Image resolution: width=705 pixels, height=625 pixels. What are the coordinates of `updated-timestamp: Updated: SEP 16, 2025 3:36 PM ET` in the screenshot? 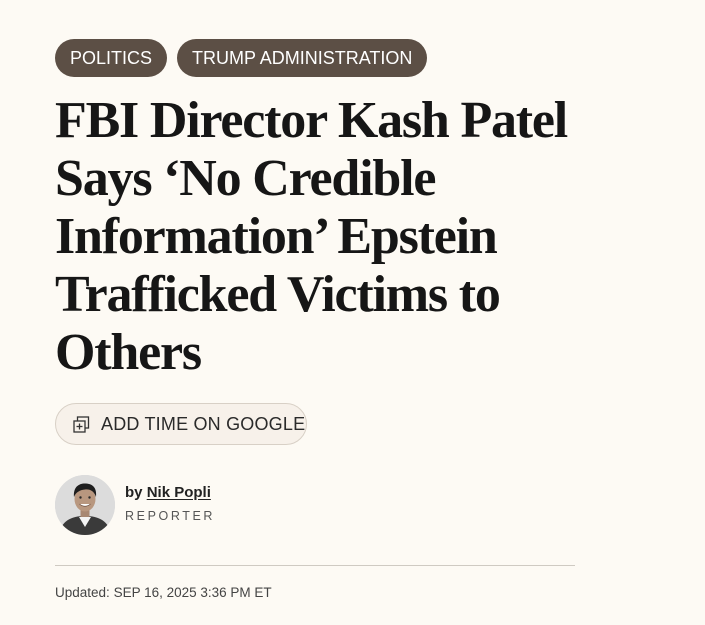 It's located at (163, 592).